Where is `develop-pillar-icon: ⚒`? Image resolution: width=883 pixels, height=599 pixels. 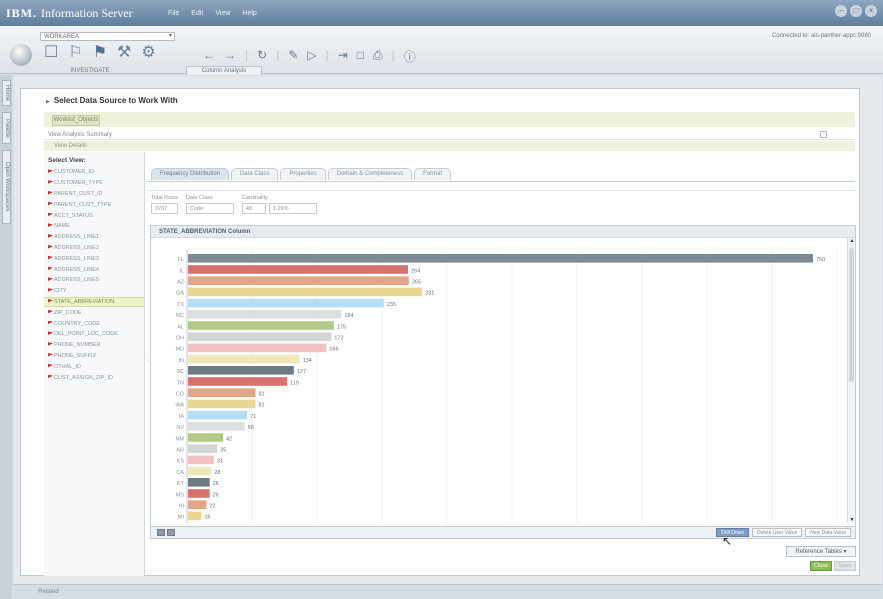
develop-pillar-icon: ⚒ is located at coordinates (124, 53).